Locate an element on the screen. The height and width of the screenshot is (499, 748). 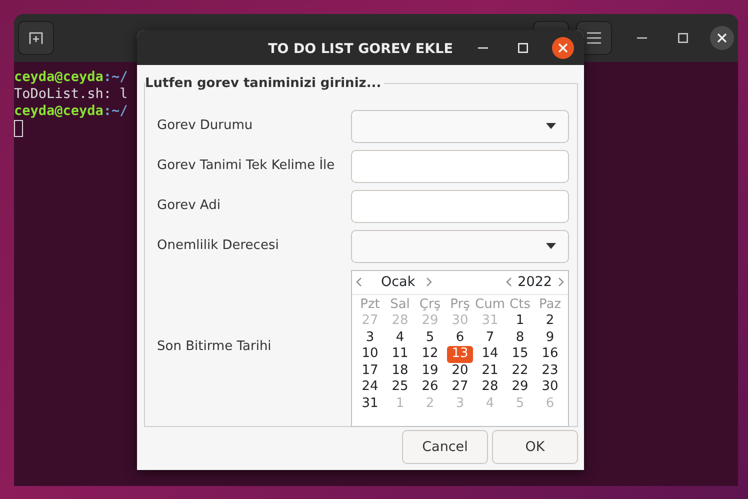
weekday-label: Prş is located at coordinates (460, 304).